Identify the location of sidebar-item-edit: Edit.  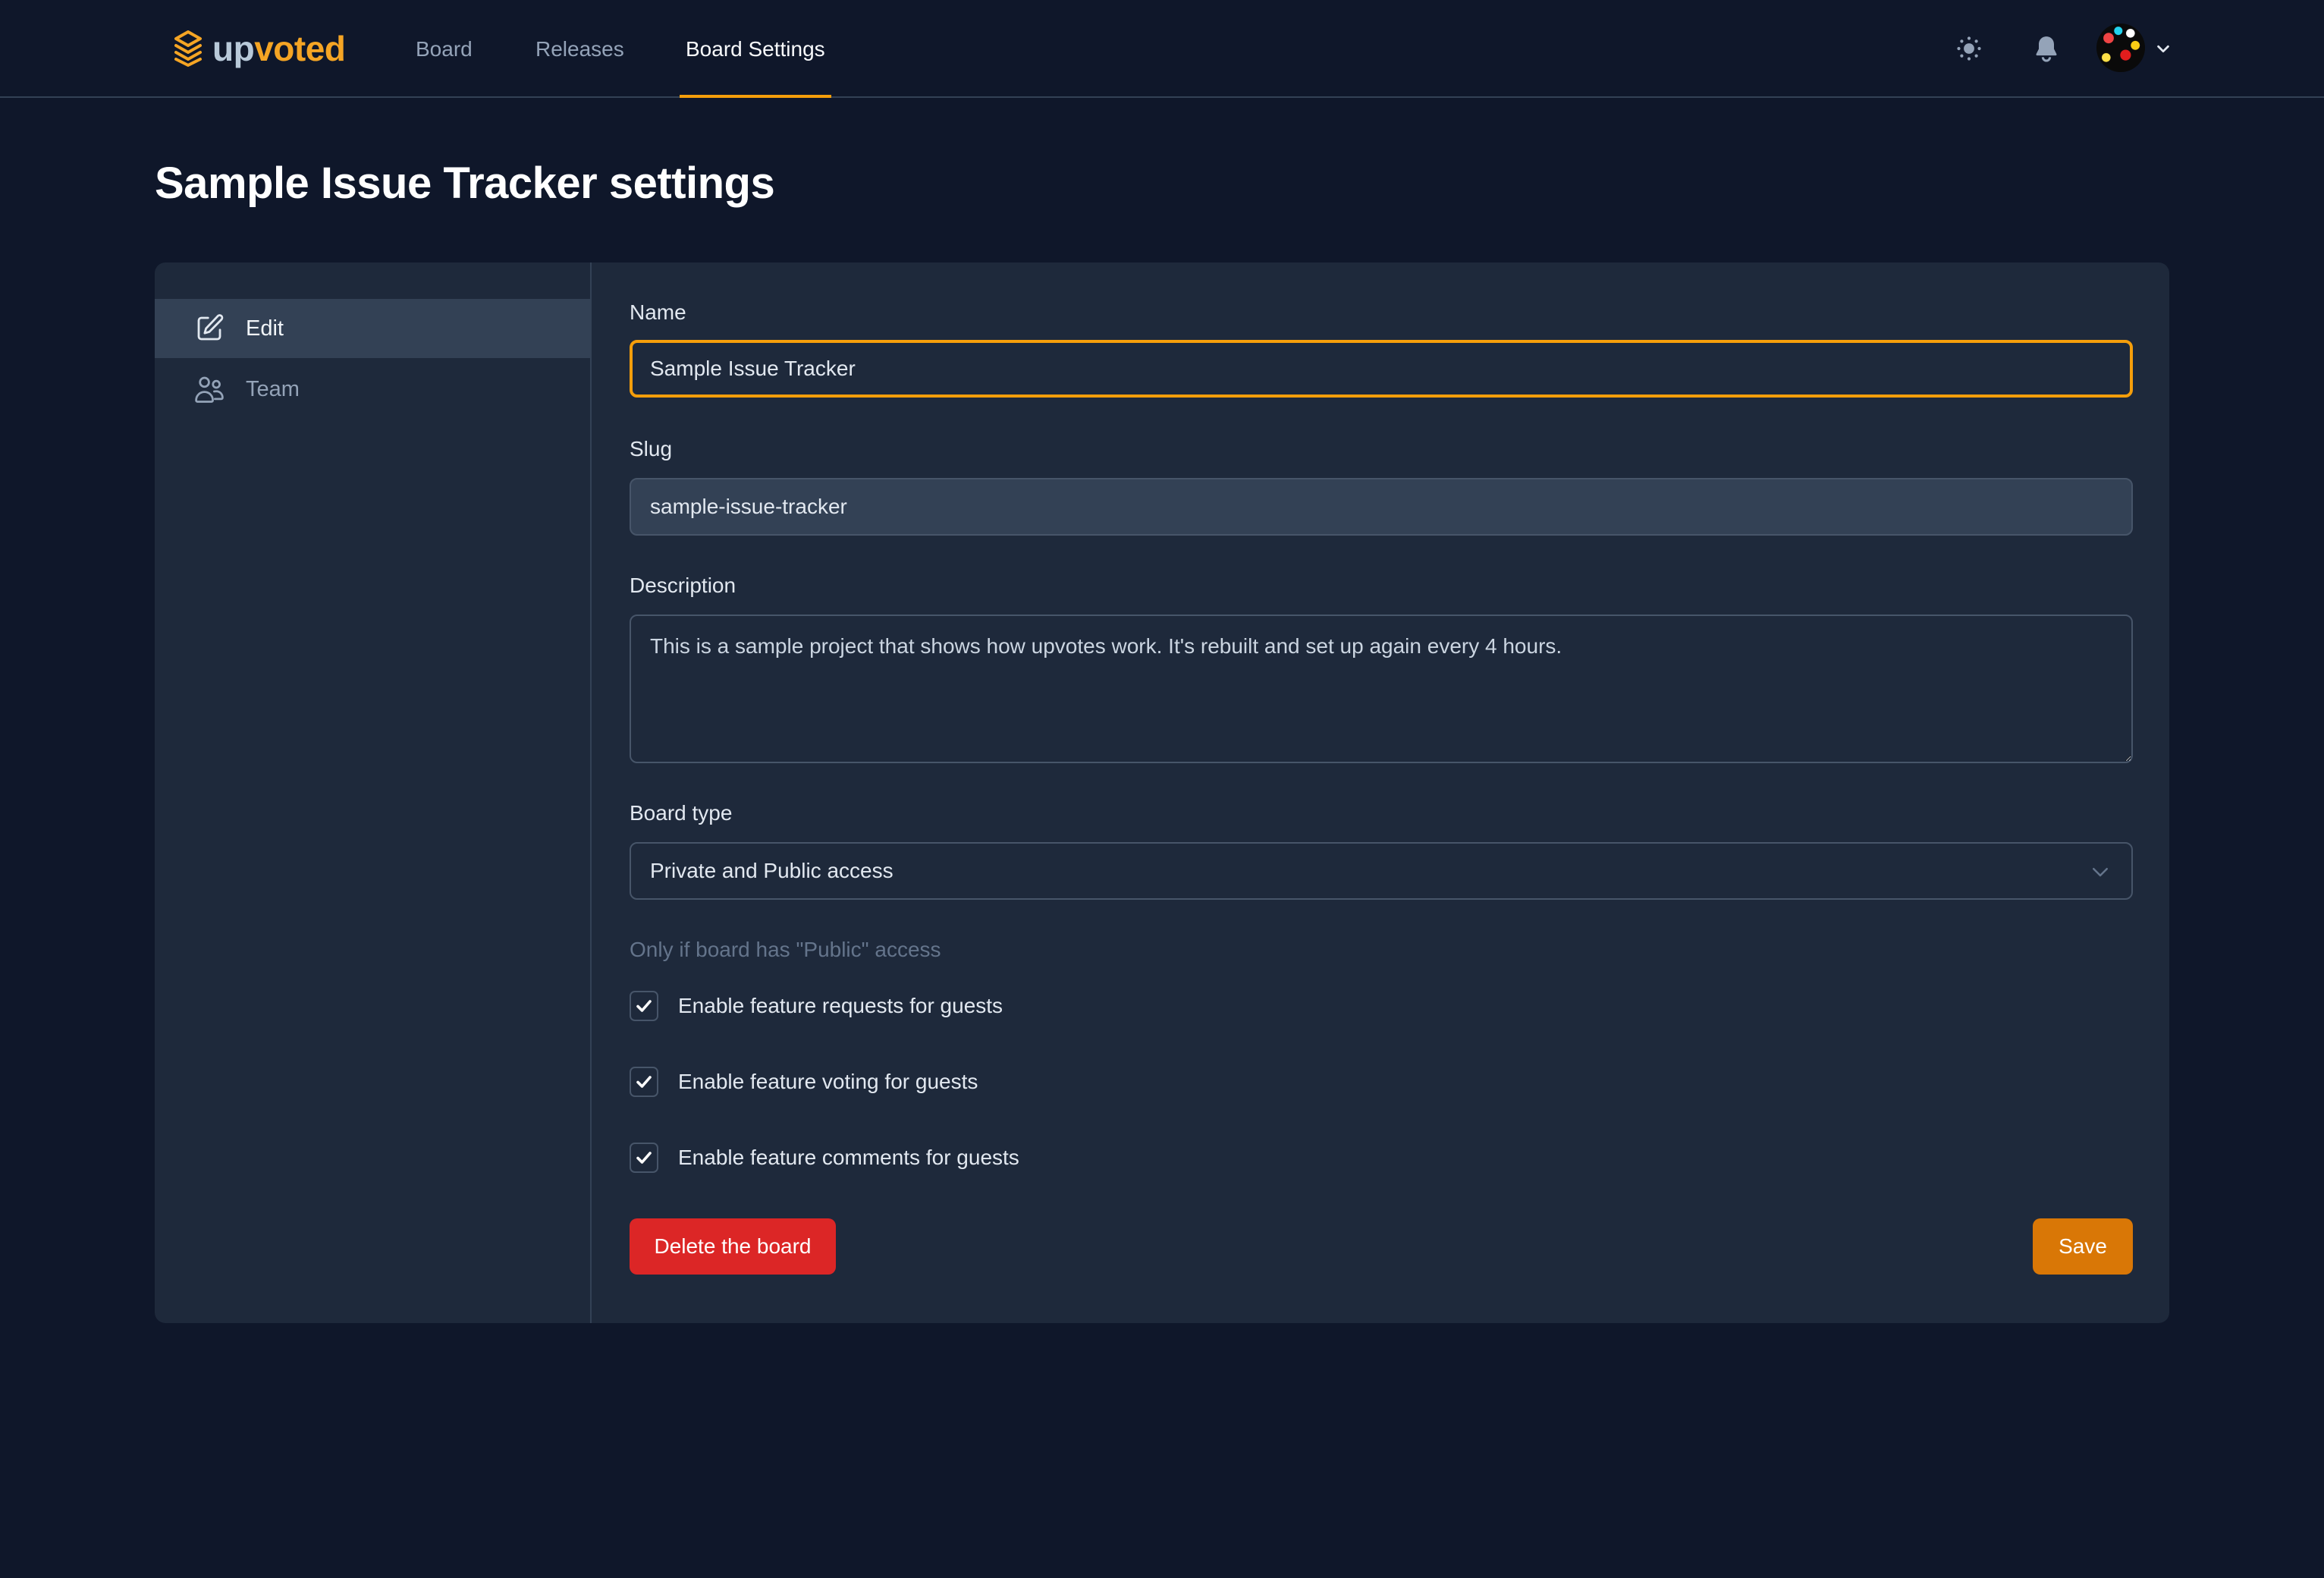
(372, 328).